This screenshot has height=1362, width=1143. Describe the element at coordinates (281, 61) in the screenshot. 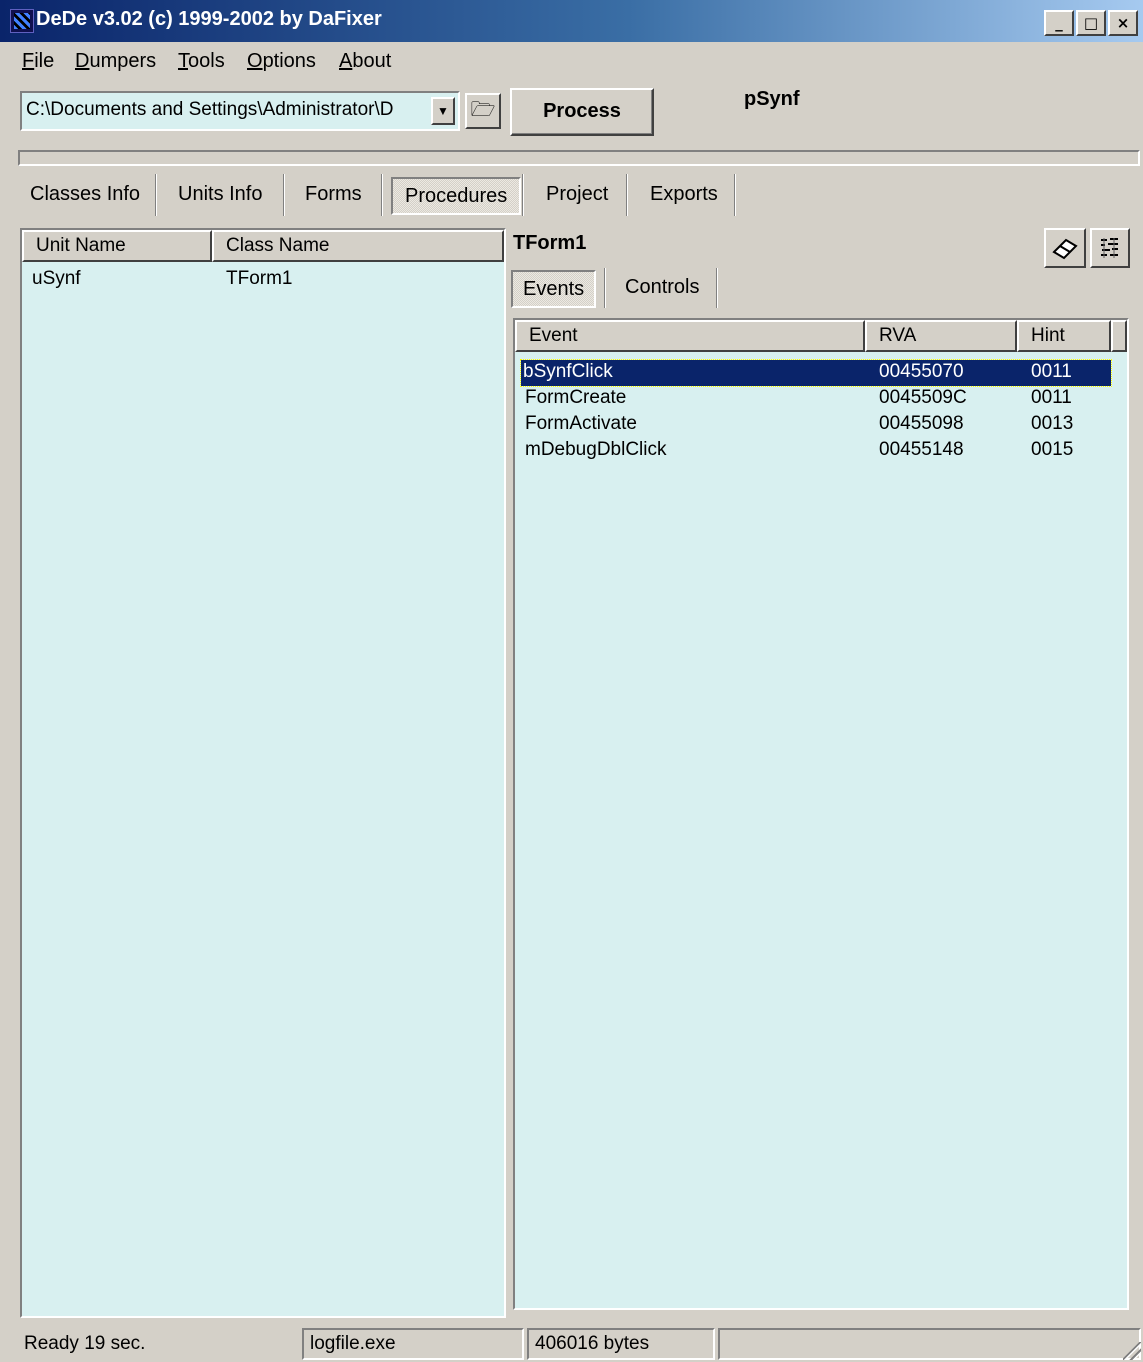

I see `menu-options: Options` at that location.